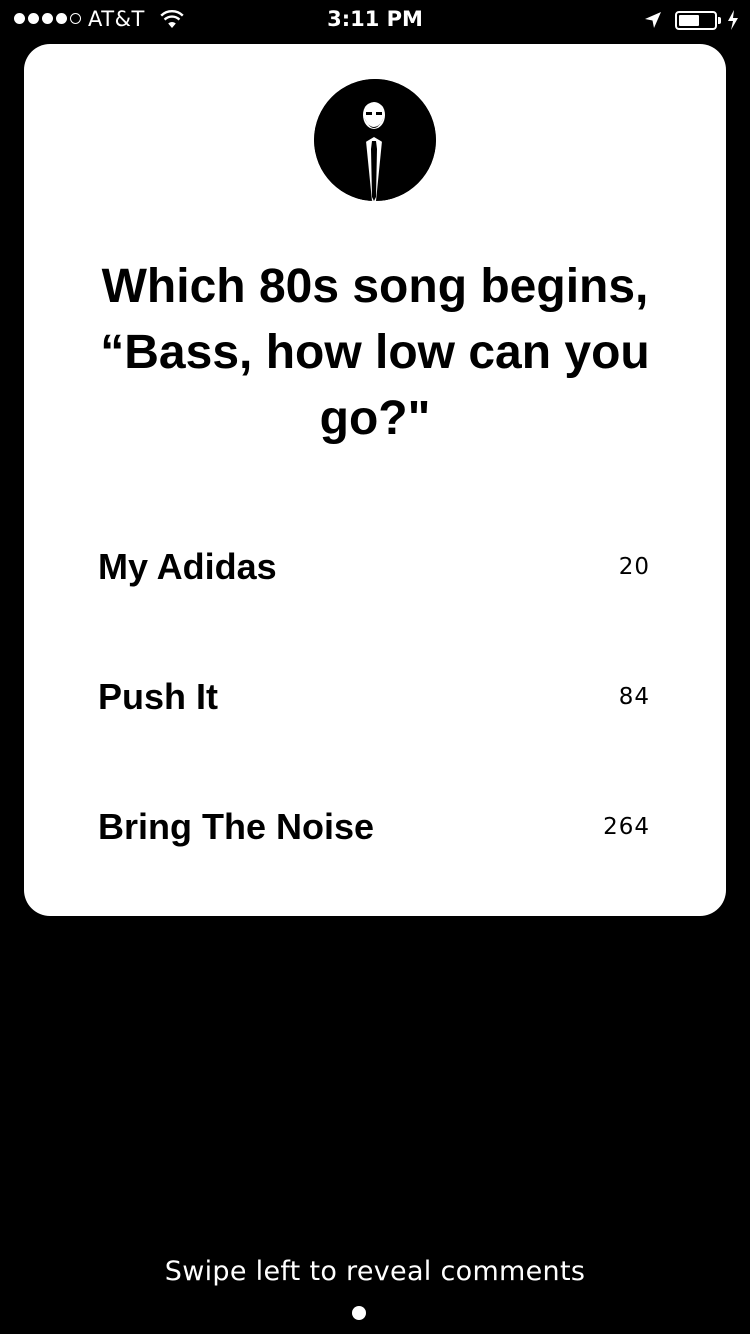 Image resolution: width=750 pixels, height=1334 pixels. I want to click on answer-option: Bring The Noise 264, so click(374, 827).